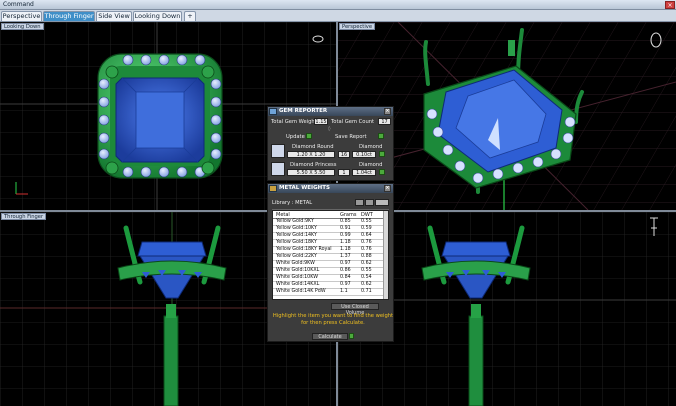 The image size is (676, 406). Describe the element at coordinates (304, 249) in the screenshot. I see `row-metal: Yellow Gold:18KY Royal` at that location.